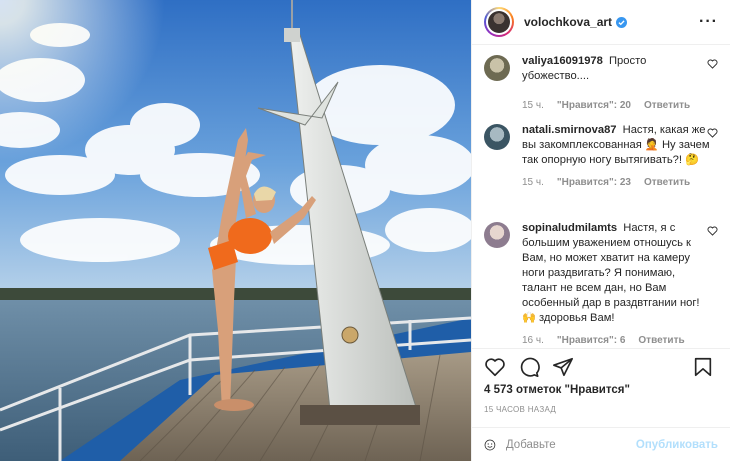 This screenshot has height=461, width=730. Describe the element at coordinates (569, 228) in the screenshot. I see `comment-username: sopinaludmilamts` at that location.